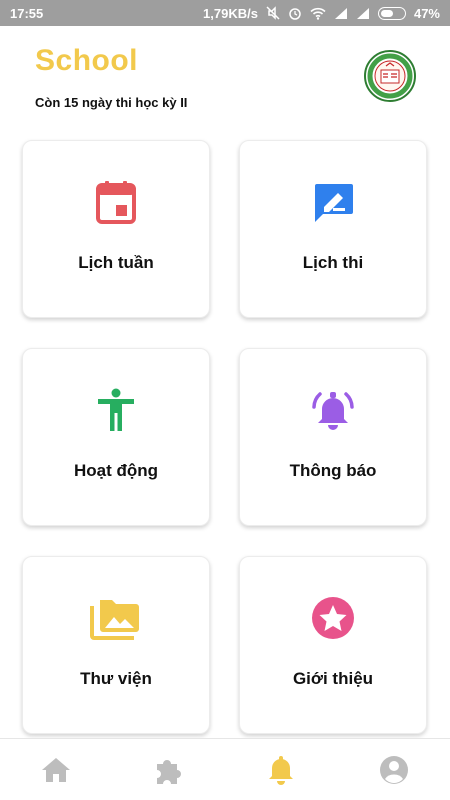  Describe the element at coordinates (230, 13) in the screenshot. I see `network-speed: 1,79KB/s` at that location.